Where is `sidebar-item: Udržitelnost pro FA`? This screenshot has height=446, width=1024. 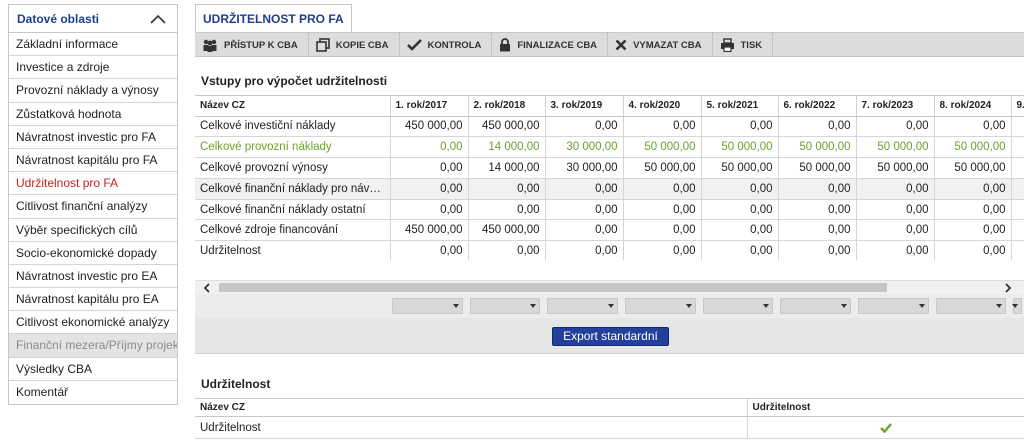 sidebar-item: Udržitelnost pro FA is located at coordinates (93, 184).